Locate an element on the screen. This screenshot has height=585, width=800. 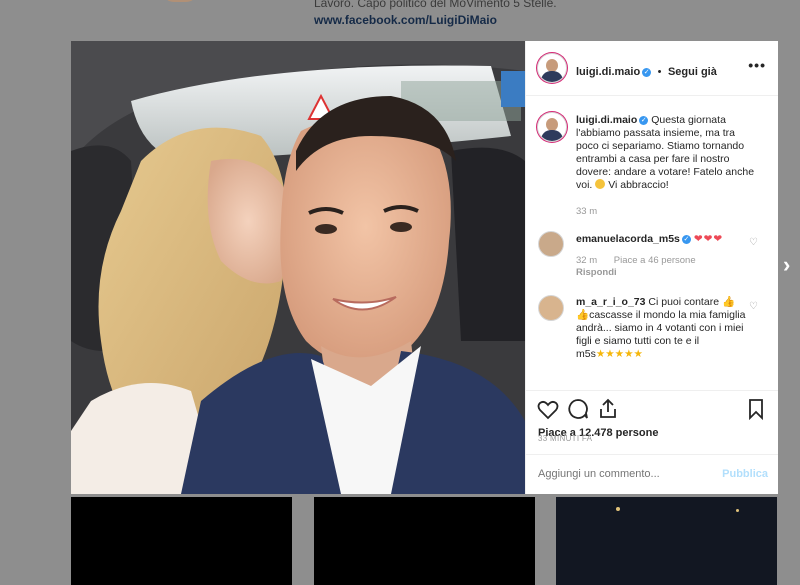
post-timestamp: 33 MINUTI FA is located at coordinates (565, 438).